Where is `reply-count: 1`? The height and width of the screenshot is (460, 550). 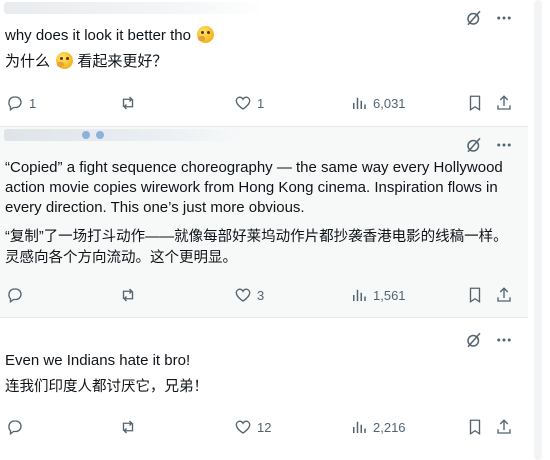
reply-count: 1 is located at coordinates (33, 103).